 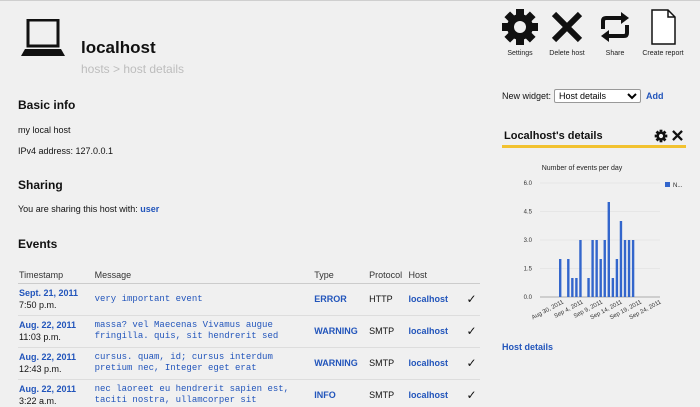 I want to click on column-status, so click(x=472, y=275).